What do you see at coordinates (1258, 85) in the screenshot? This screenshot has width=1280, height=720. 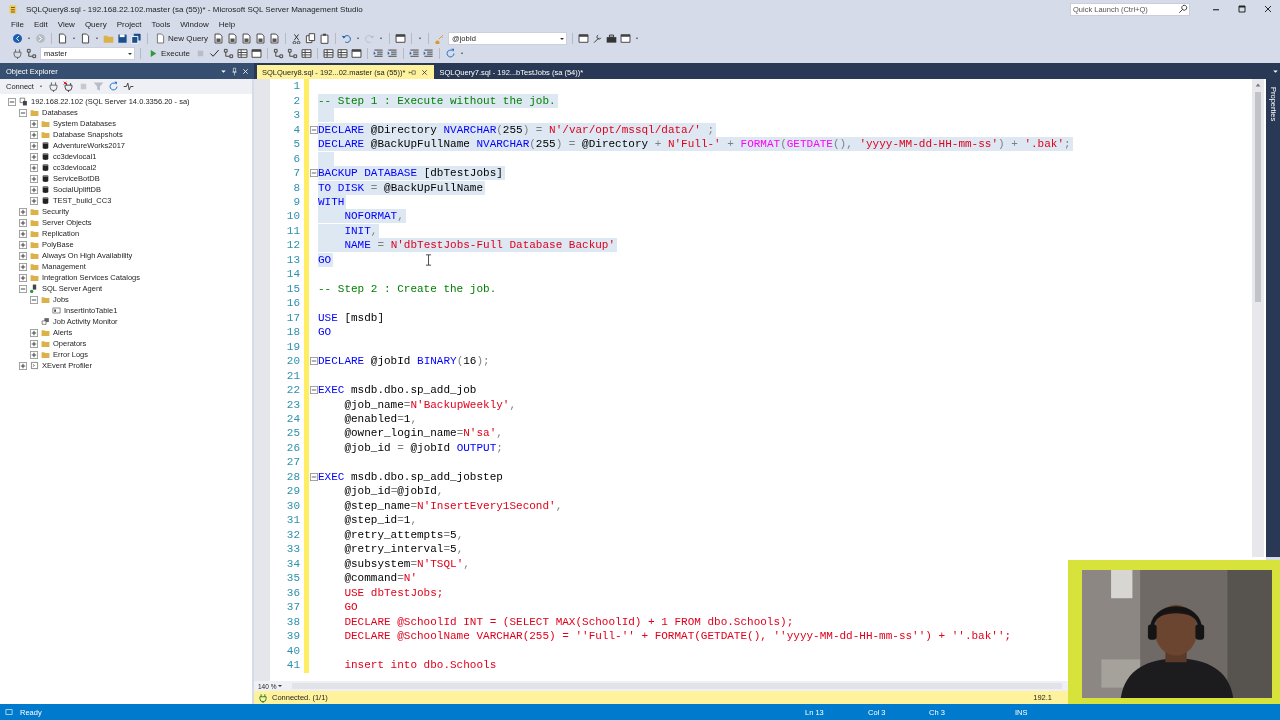 I see `scroll-up-icon` at bounding box center [1258, 85].